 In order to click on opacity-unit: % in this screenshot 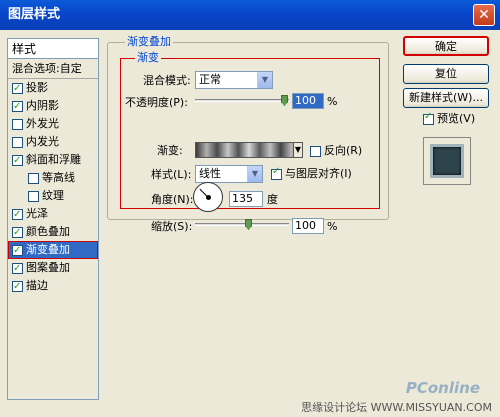, I will do `click(332, 101)`.